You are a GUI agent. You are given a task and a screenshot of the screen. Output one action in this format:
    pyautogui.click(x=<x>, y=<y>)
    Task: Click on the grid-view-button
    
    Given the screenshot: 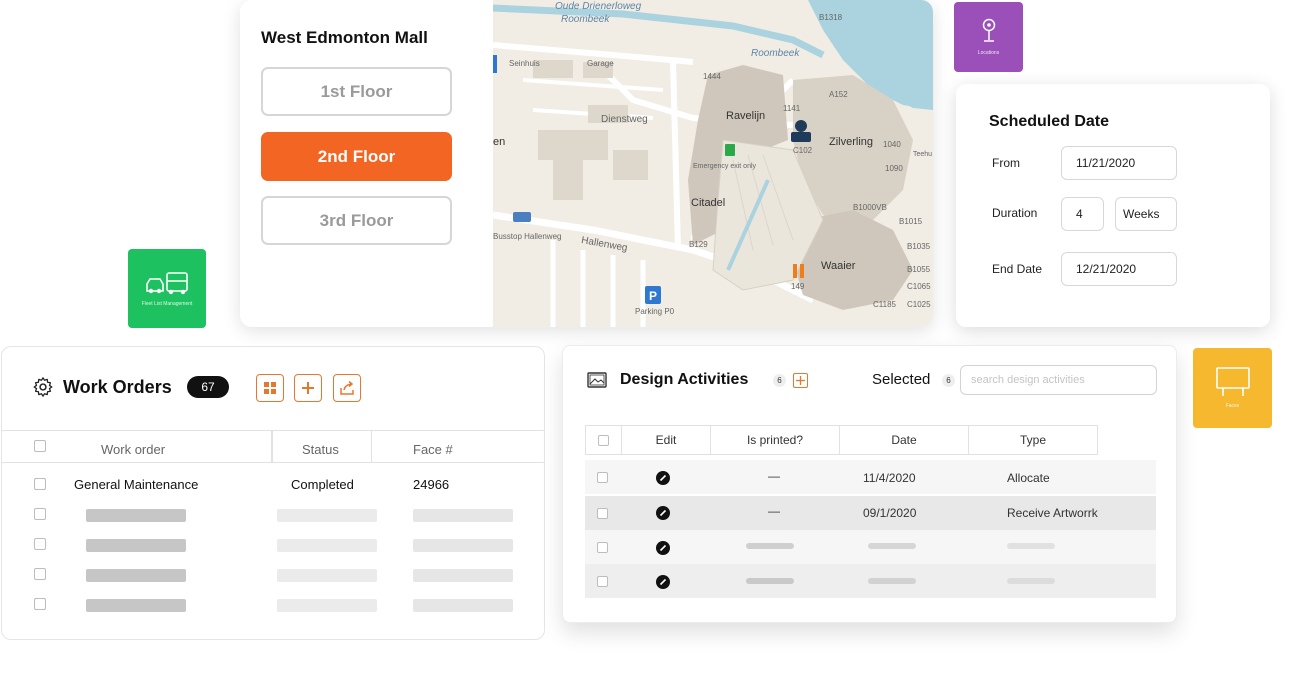 What is the action you would take?
    pyautogui.click(x=270, y=388)
    